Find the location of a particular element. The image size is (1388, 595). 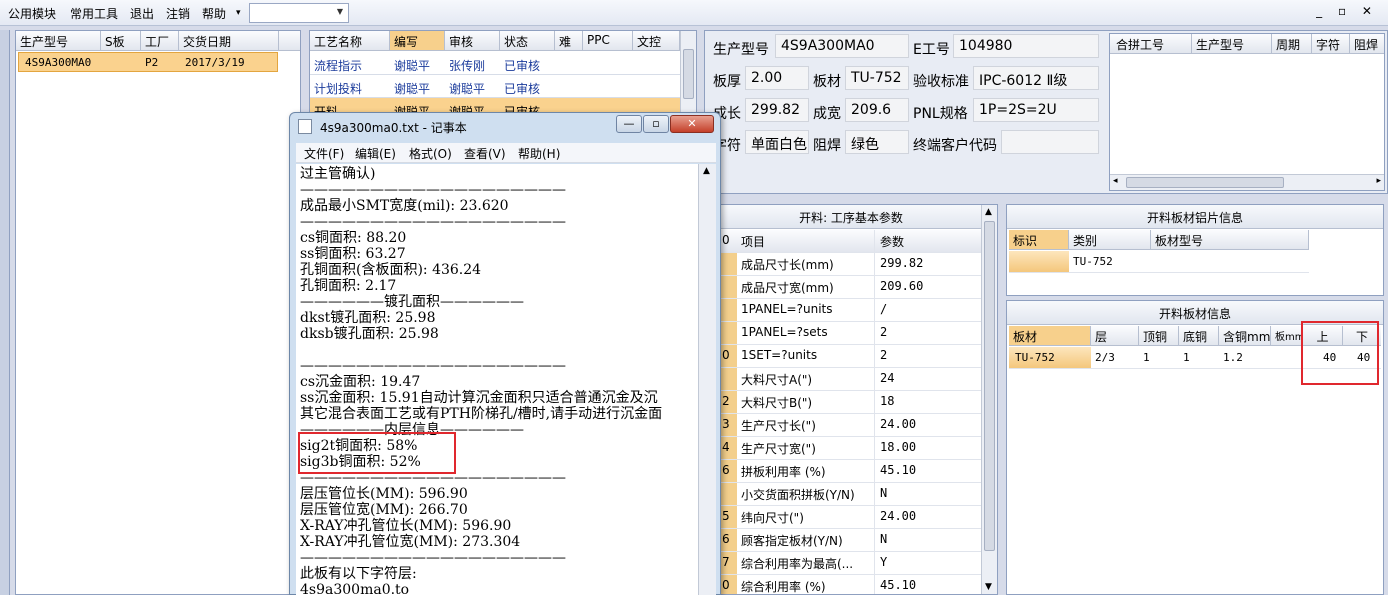

col-header-top-cu: 顶铜 is located at coordinates (1159, 335).